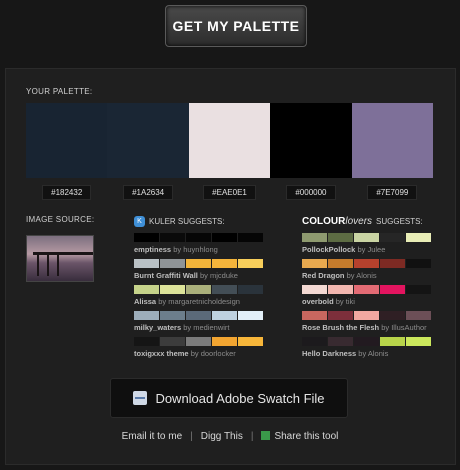 The width and height of the screenshot is (460, 470). Describe the element at coordinates (199, 353) in the screenshot. I see `kuler-palette-name: toxigxxx theme by doorlocker` at that location.